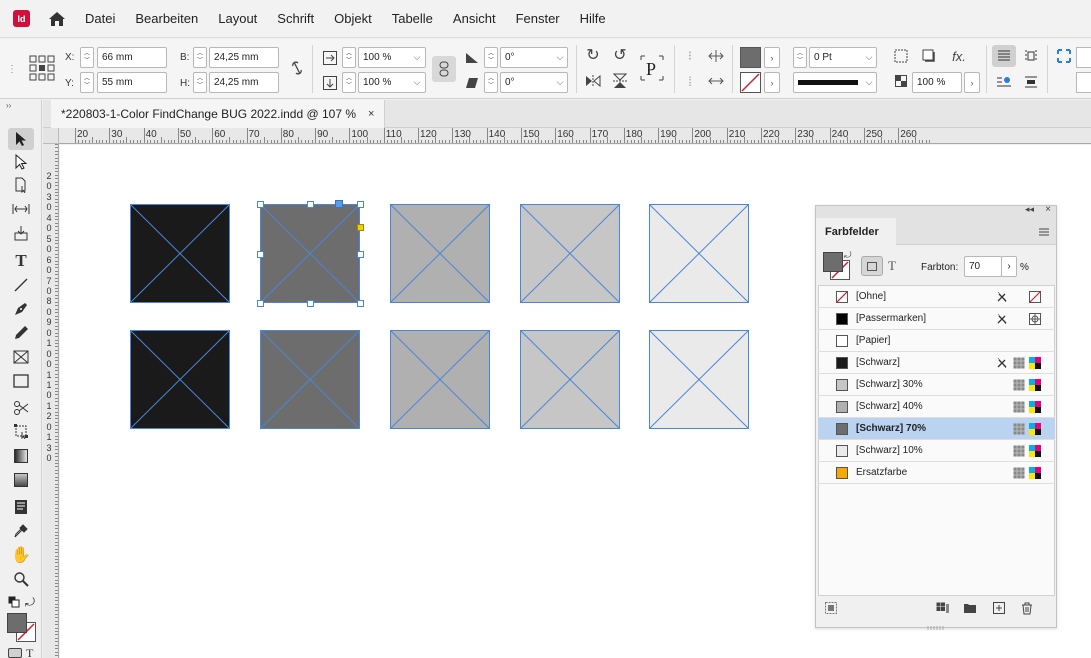 Image resolution: width=1091 pixels, height=658 pixels. Describe the element at coordinates (17, 623) in the screenshot. I see `fill-swatch` at that location.